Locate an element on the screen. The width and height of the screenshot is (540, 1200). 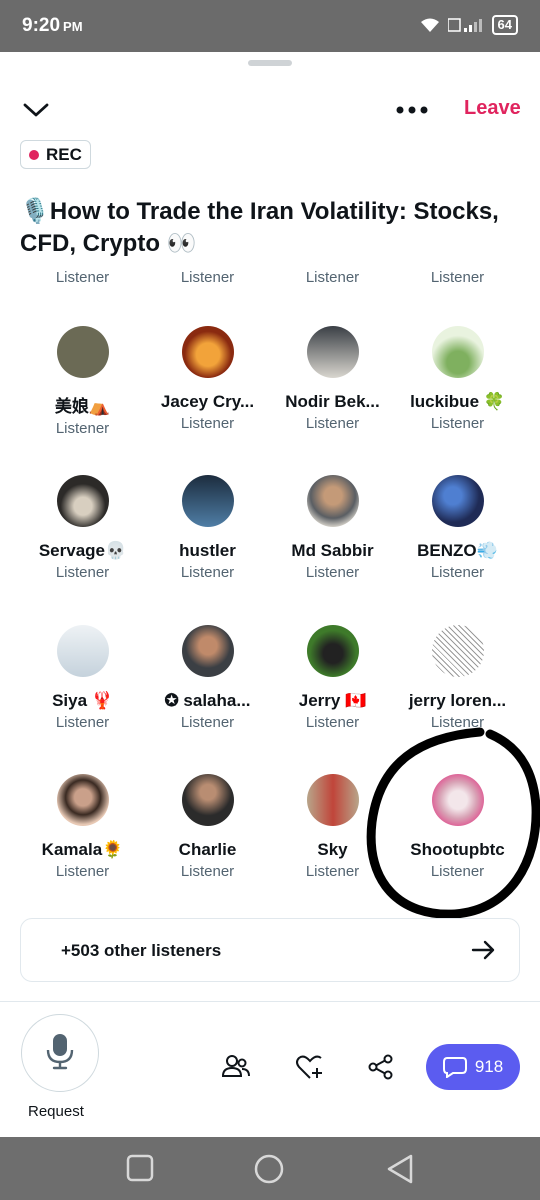
listener-card: Nodir Bek... Listener is located at coordinates (332, 396).